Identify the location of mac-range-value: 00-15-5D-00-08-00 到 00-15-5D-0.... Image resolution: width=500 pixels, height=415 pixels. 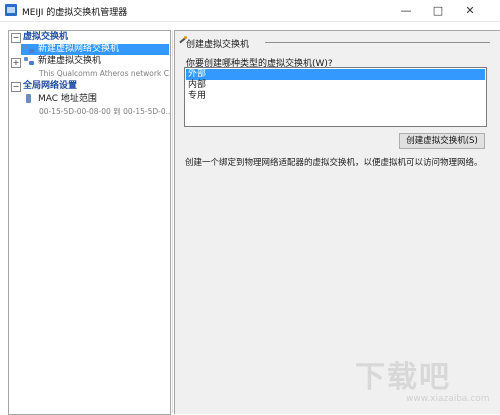
(105, 111).